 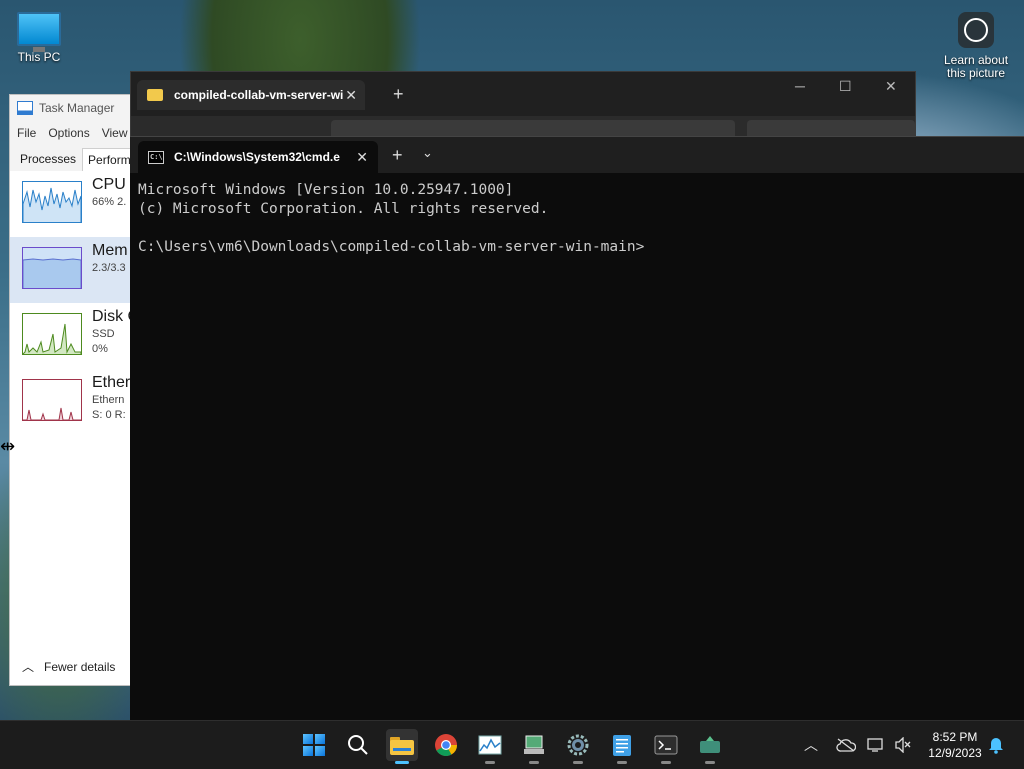 What do you see at coordinates (52, 334) in the screenshot?
I see `disk-graph` at bounding box center [52, 334].